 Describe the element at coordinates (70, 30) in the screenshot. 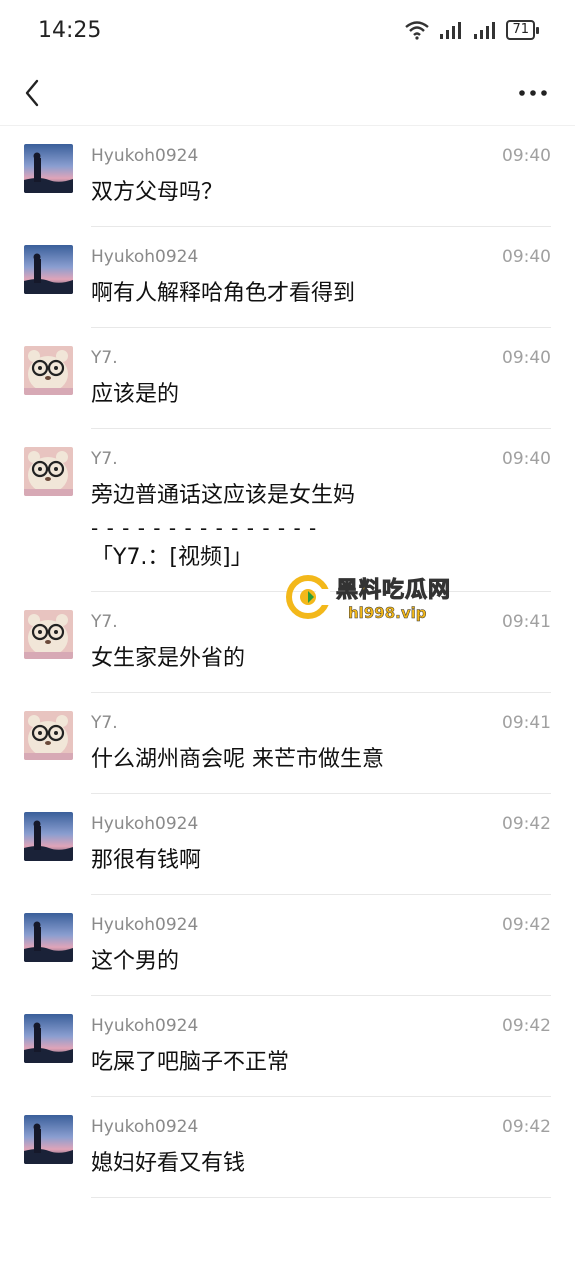

I see `status-time: 14:25` at that location.